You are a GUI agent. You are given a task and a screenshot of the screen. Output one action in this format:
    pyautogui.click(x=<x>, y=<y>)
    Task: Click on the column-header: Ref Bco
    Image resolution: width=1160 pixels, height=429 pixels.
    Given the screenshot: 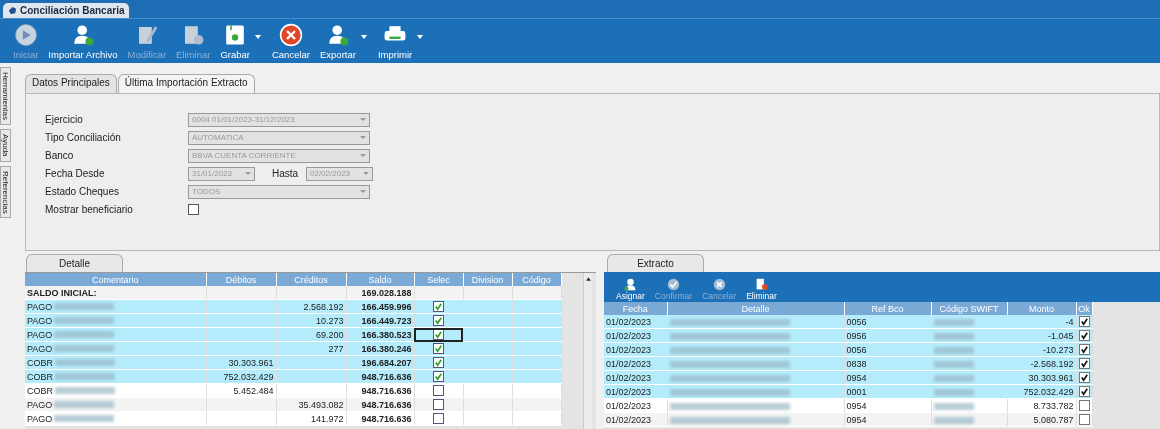 What is the action you would take?
    pyautogui.click(x=887, y=308)
    